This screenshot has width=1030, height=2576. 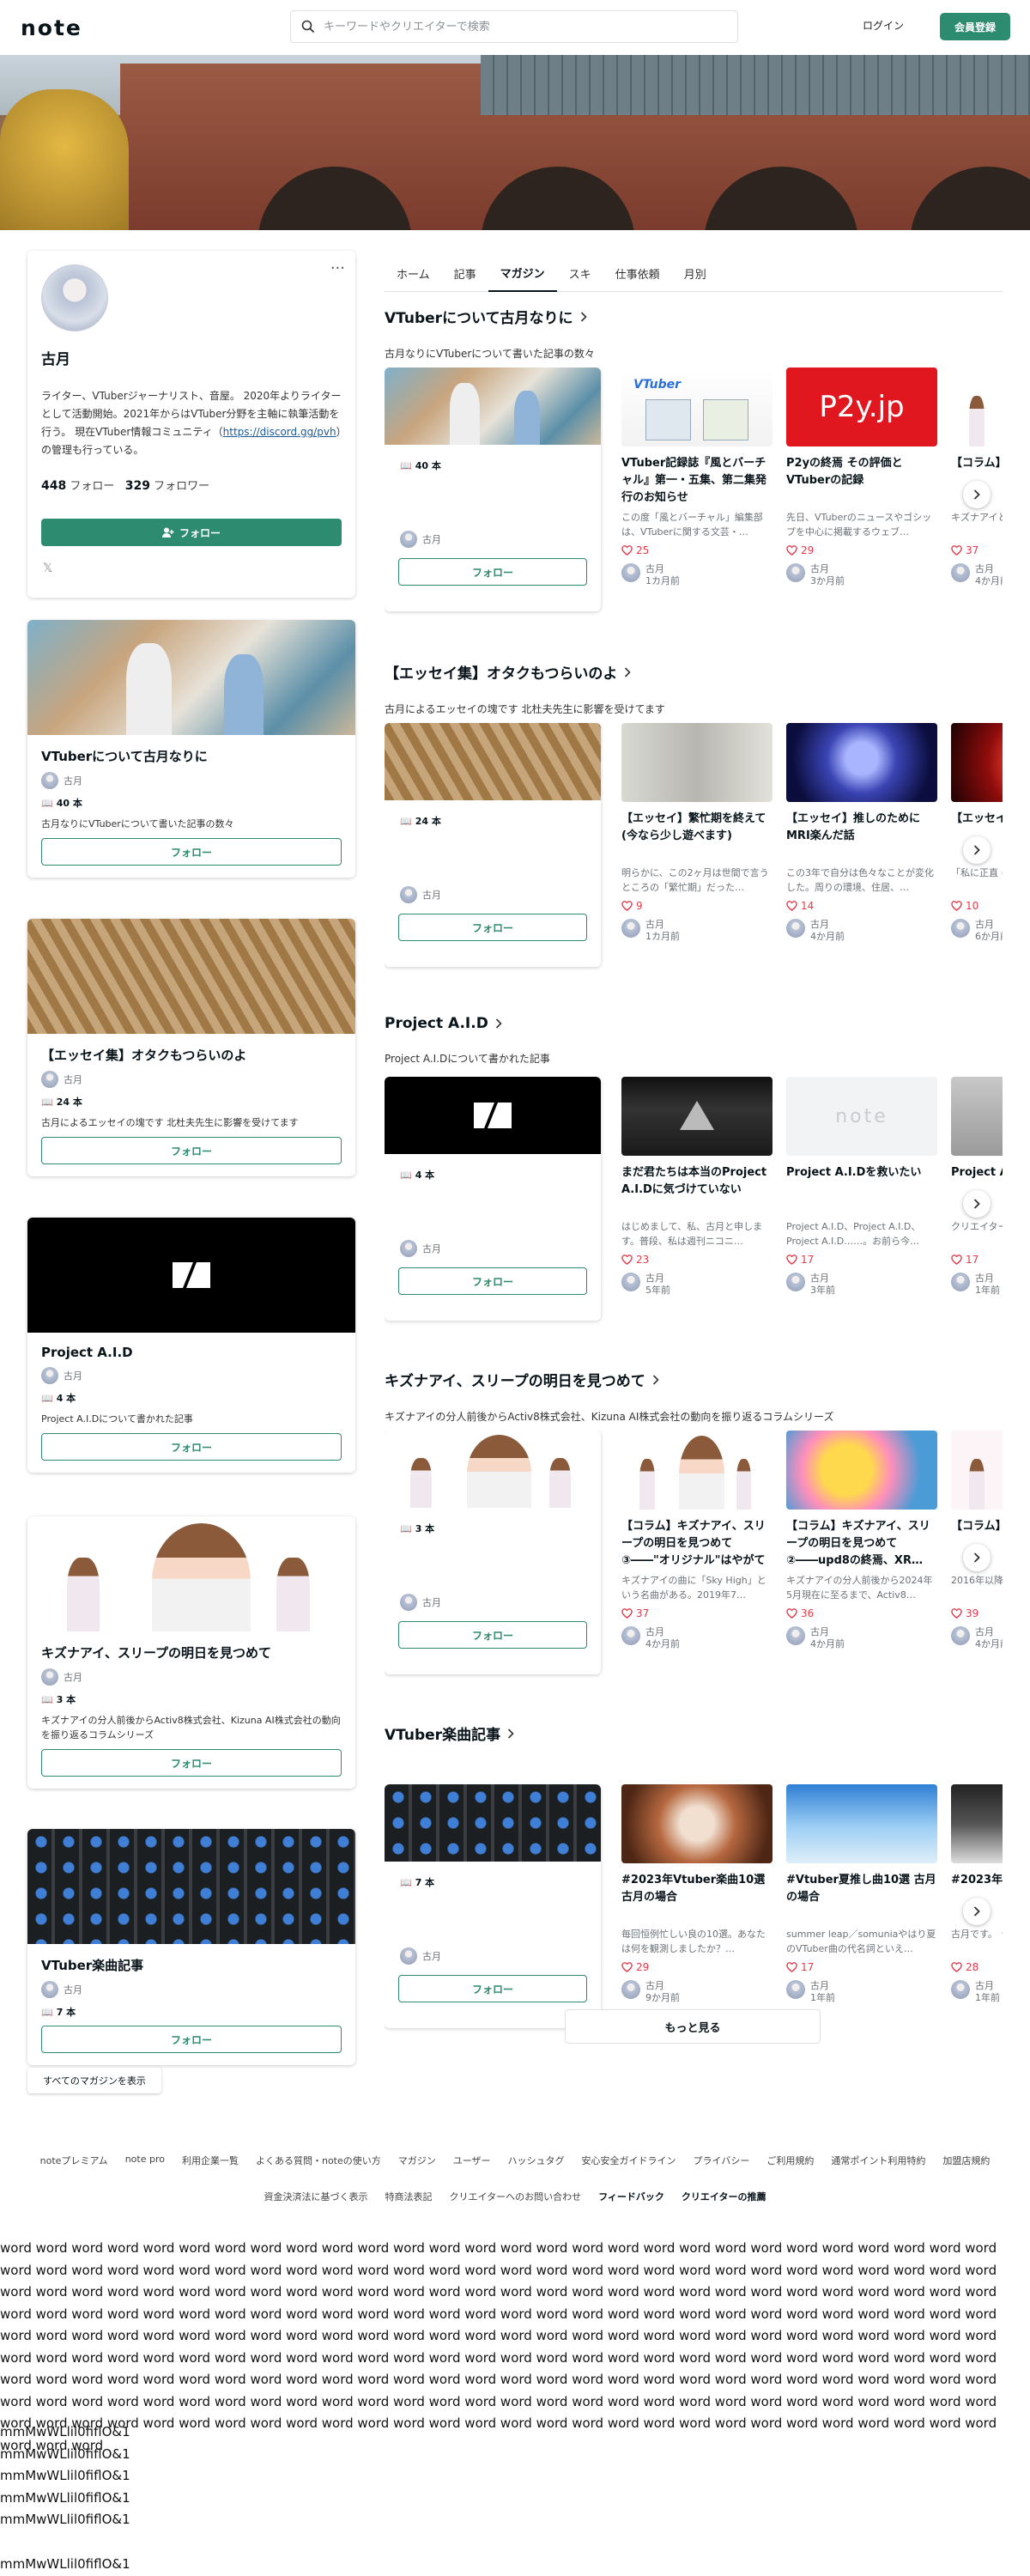 I want to click on like-count: 17, so click(x=861, y=1967).